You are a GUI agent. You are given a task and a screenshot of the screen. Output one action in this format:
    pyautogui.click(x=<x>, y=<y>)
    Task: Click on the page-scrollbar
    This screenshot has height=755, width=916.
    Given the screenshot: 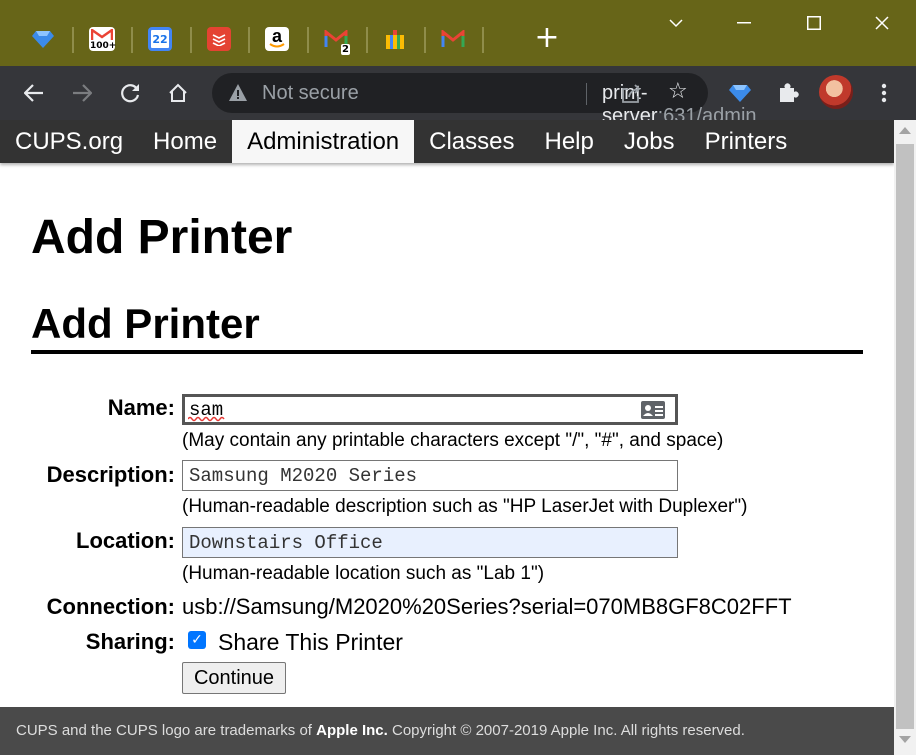 What is the action you would take?
    pyautogui.click(x=905, y=437)
    